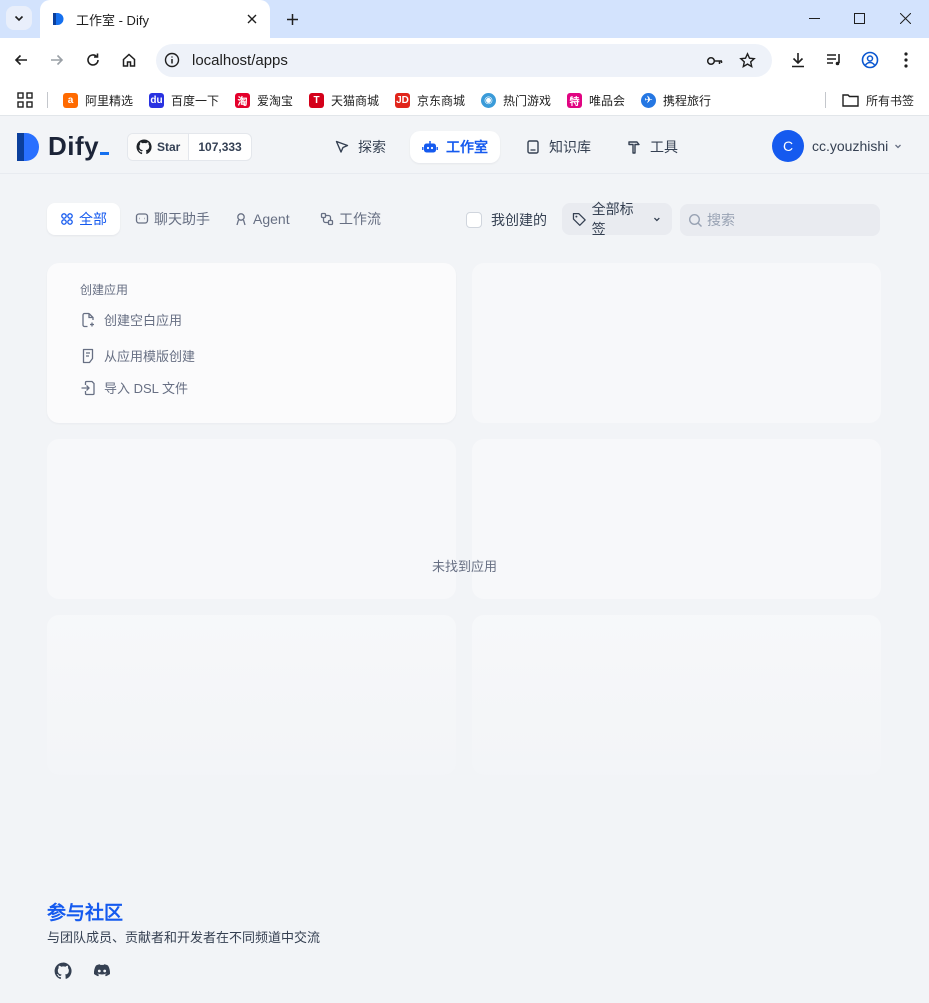 The image size is (929, 1003). Describe the element at coordinates (67, 219) in the screenshot. I see `grid-icon` at that location.